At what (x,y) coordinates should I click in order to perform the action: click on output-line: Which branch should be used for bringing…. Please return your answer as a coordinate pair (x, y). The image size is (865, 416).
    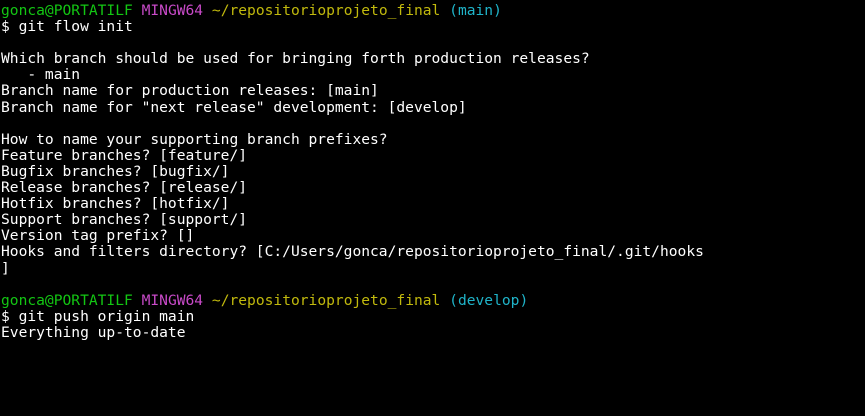
    Looking at the image, I should click on (295, 59).